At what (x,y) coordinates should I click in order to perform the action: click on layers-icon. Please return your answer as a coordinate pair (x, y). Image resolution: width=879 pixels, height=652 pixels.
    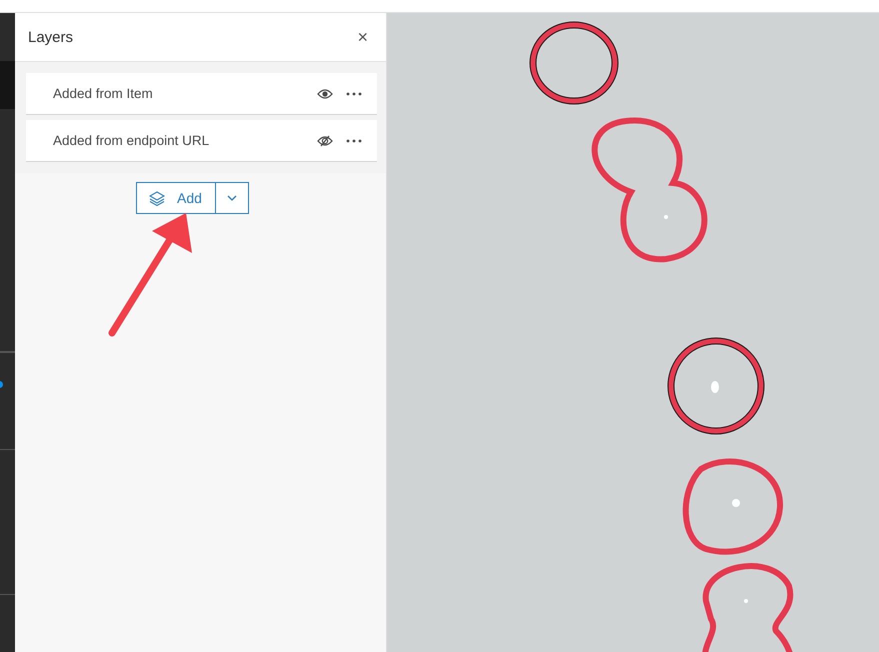
    Looking at the image, I should click on (157, 198).